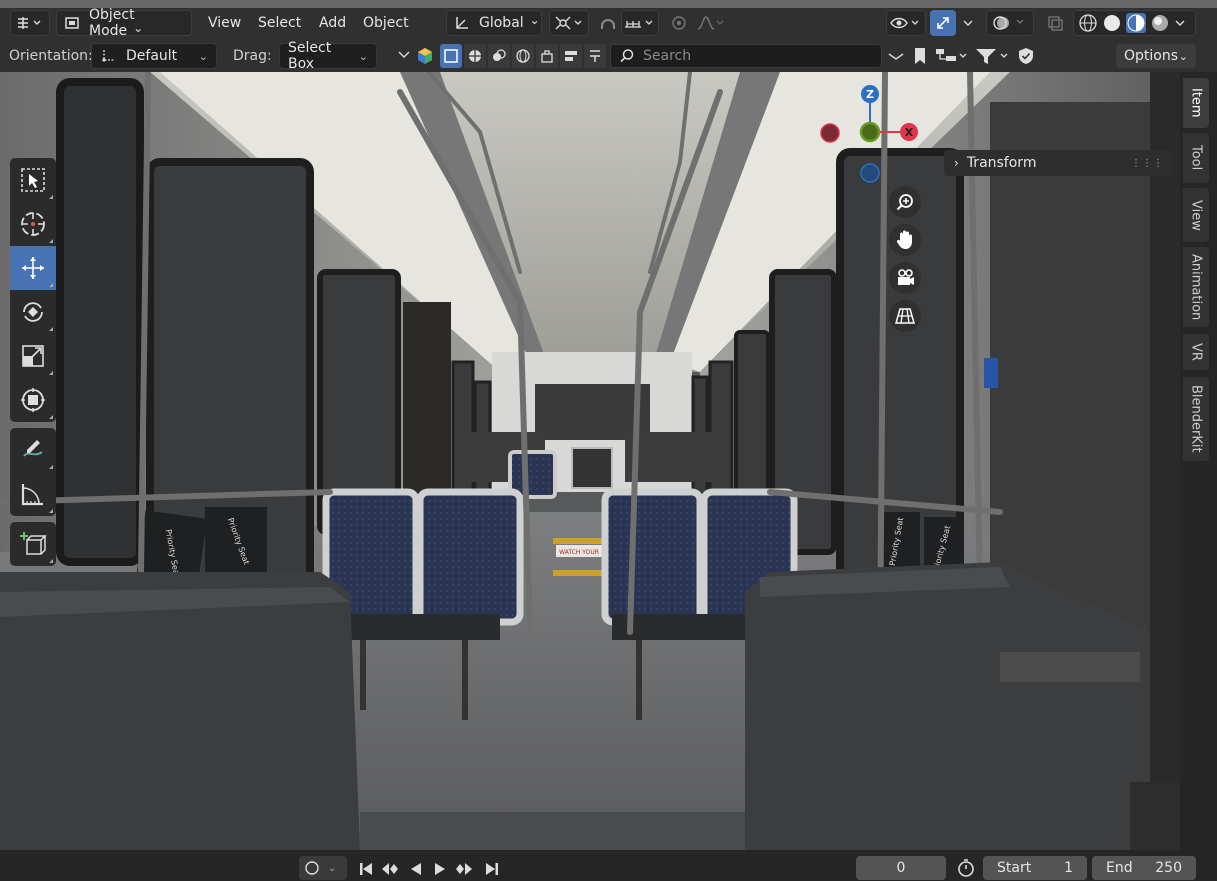 The width and height of the screenshot is (1217, 881). What do you see at coordinates (332, 23) in the screenshot?
I see `menu-add: Add` at bounding box center [332, 23].